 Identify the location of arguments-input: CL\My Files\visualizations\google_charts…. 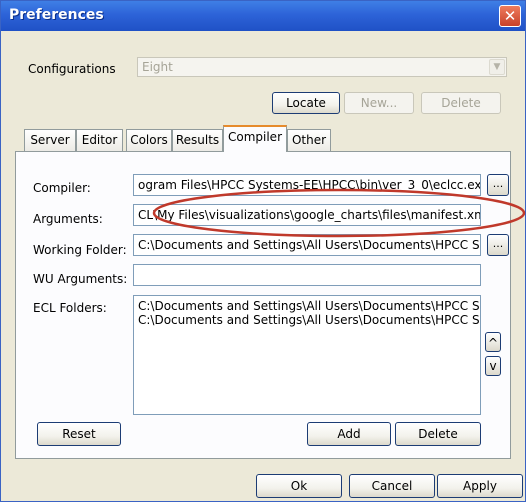
(307, 215).